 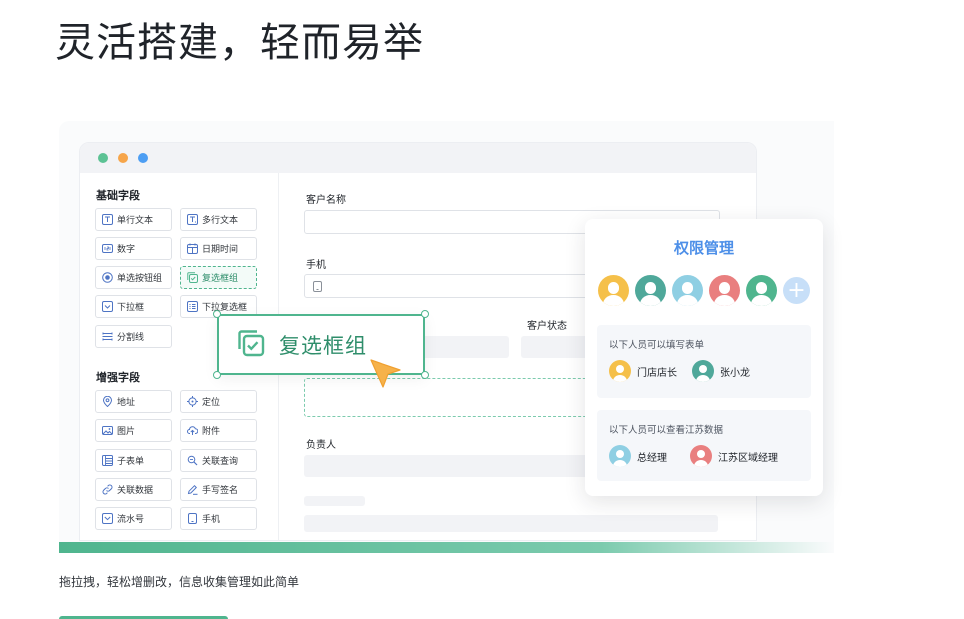 I want to click on field-chip-attachment: 附件, so click(x=218, y=430).